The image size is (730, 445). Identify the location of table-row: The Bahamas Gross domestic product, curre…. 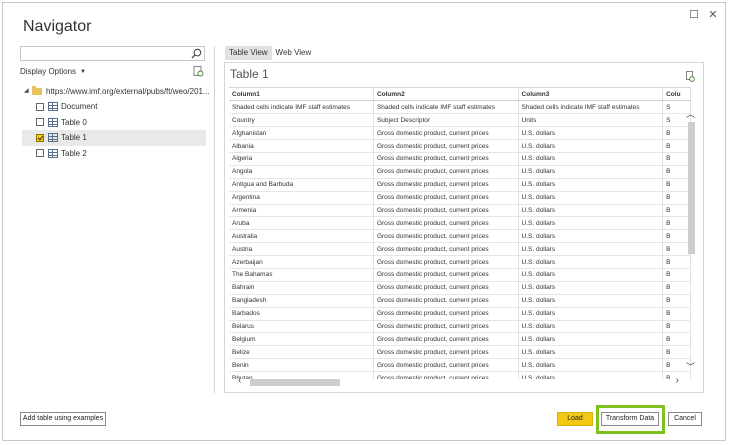
(460, 275).